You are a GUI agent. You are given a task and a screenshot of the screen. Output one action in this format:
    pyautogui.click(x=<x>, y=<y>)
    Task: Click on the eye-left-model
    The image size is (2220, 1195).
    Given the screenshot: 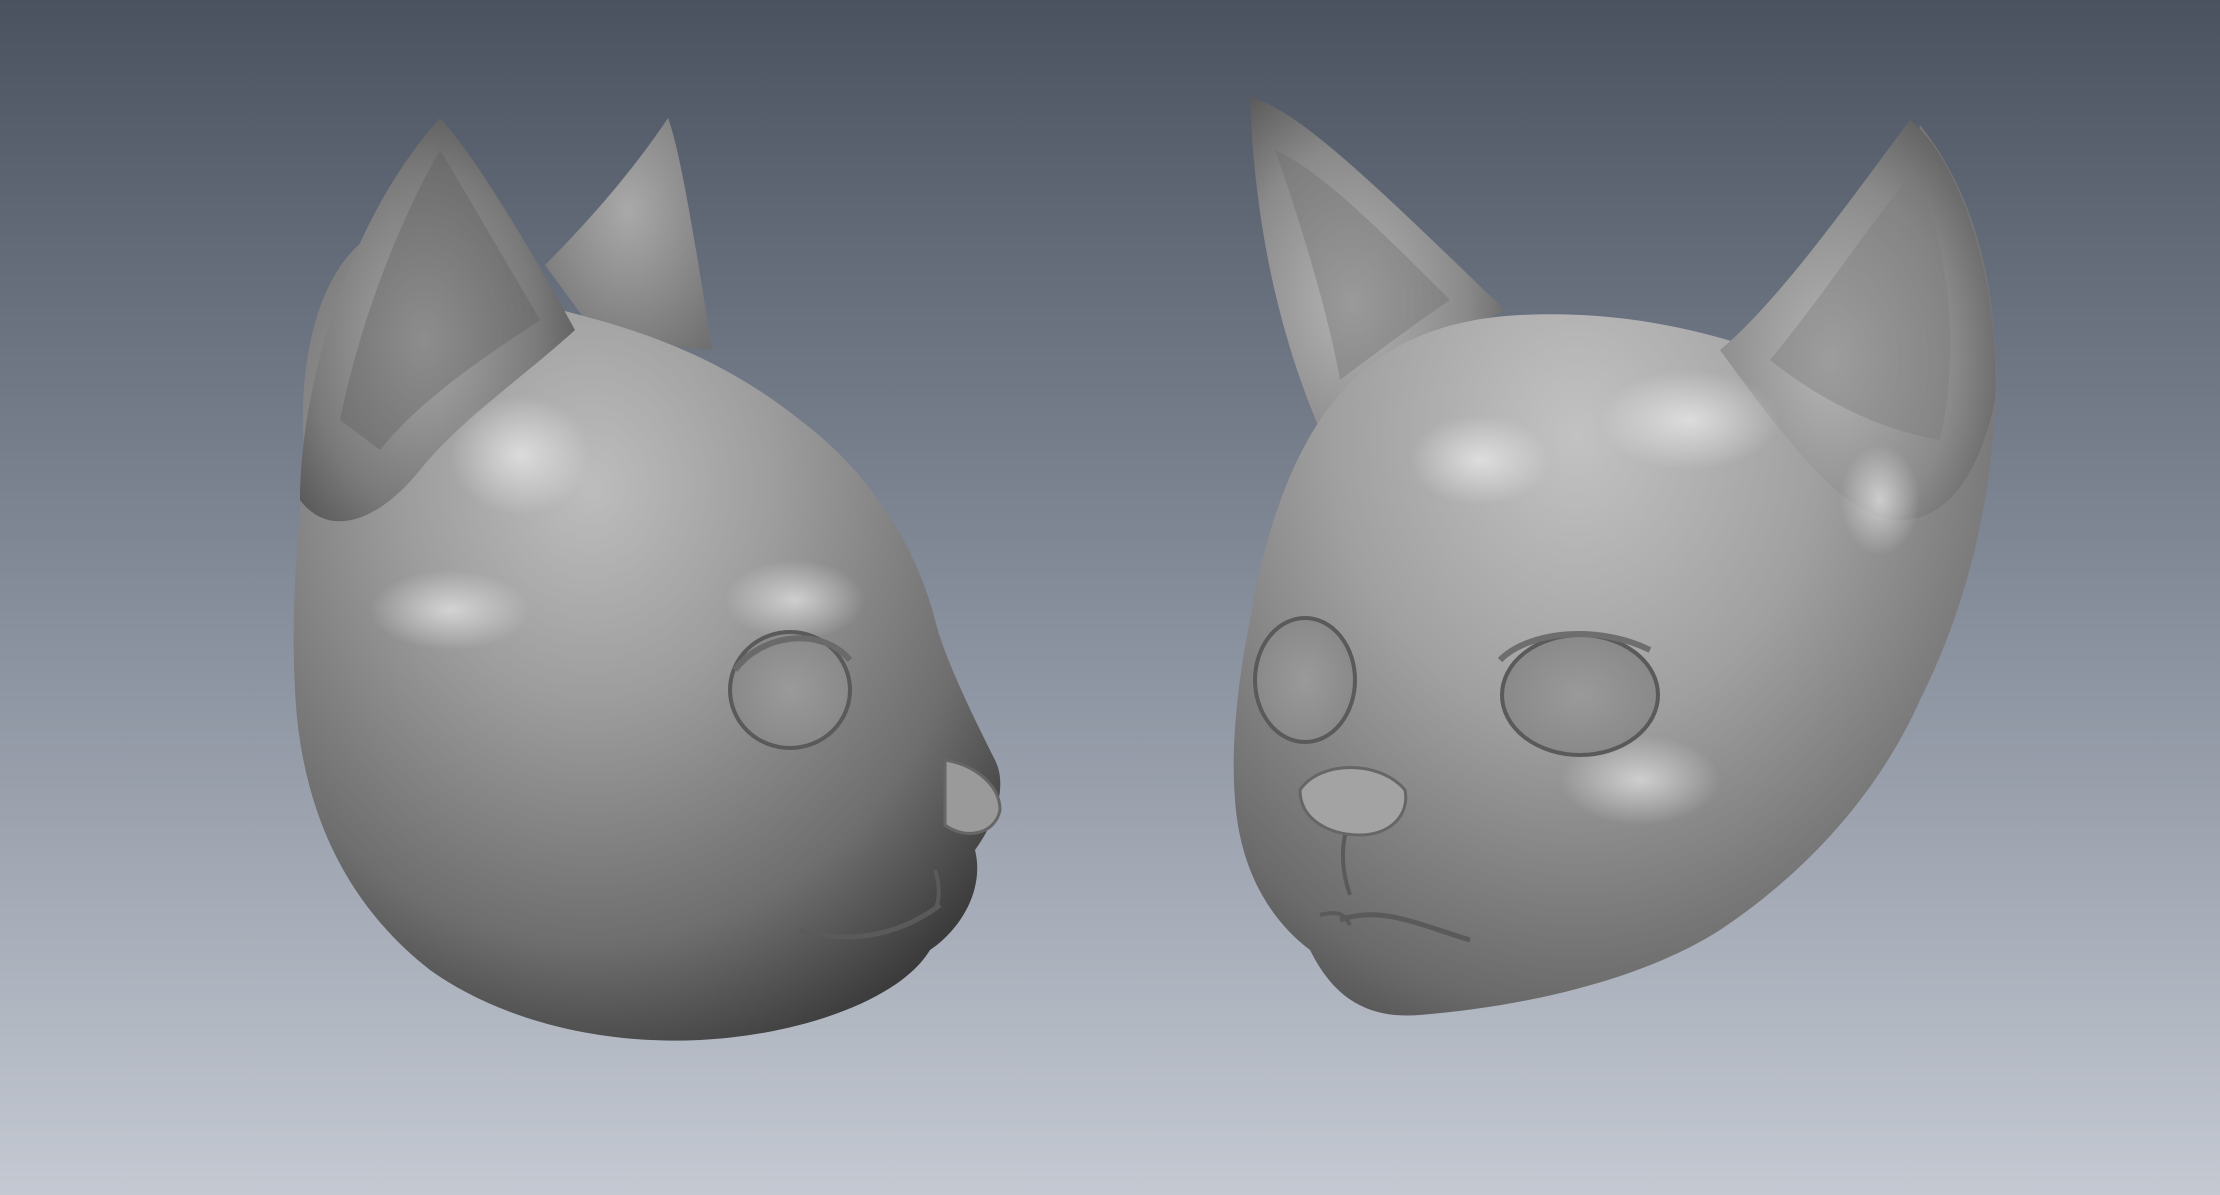 What is the action you would take?
    pyautogui.click(x=790, y=690)
    